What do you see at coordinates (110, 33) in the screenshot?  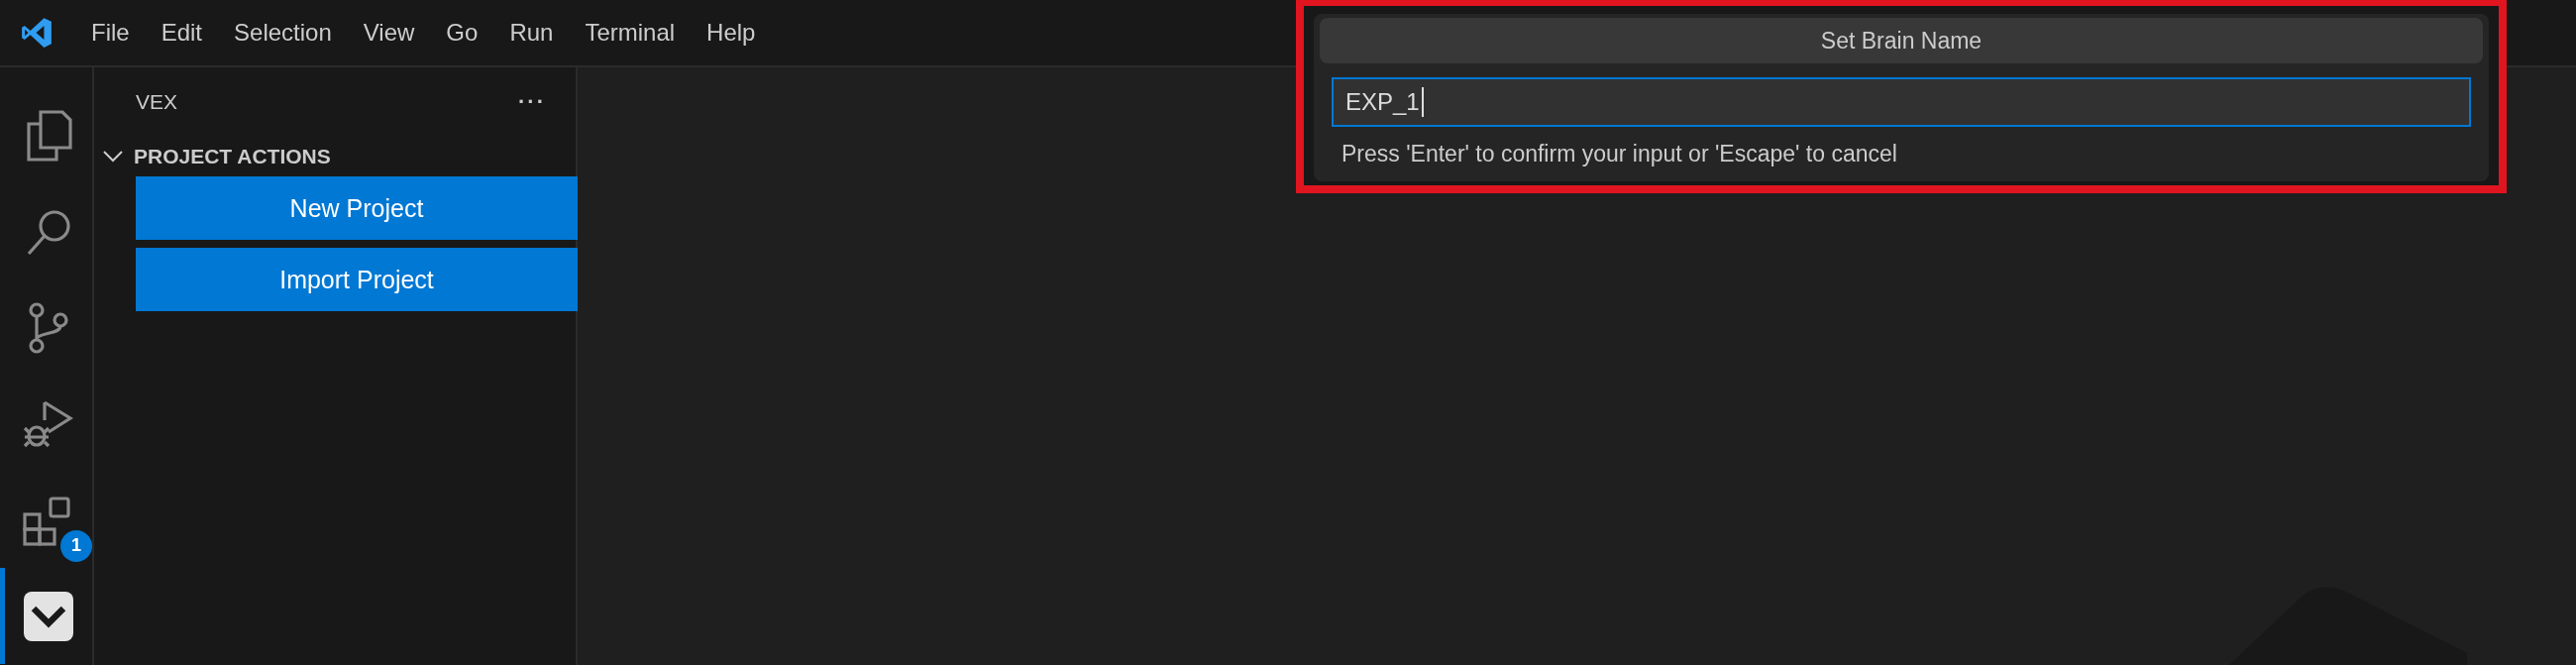 I see `menu-item: File` at bounding box center [110, 33].